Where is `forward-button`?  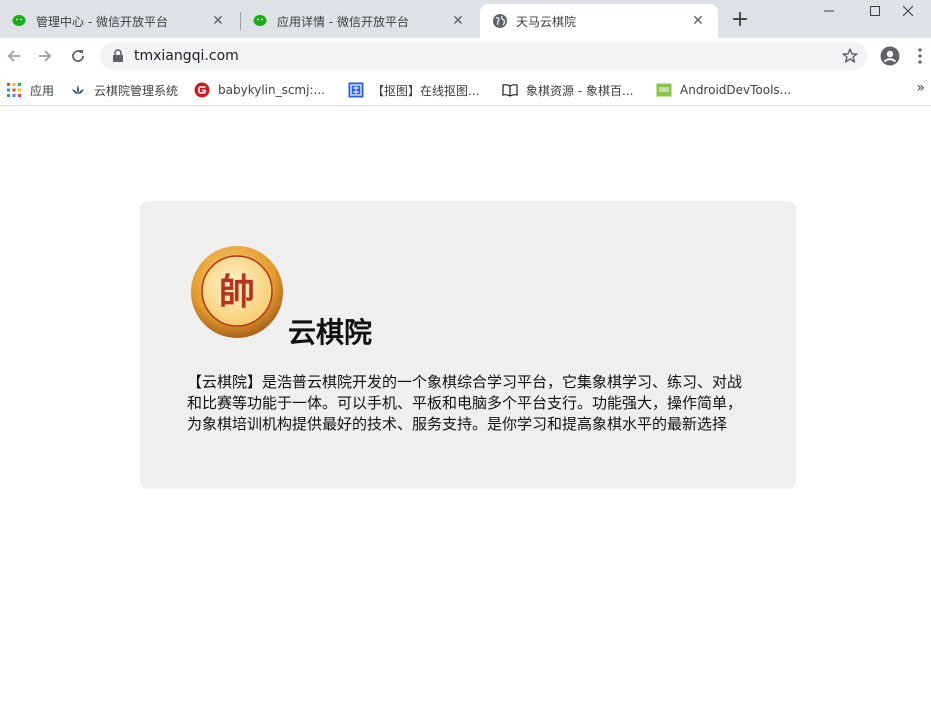 forward-button is located at coordinates (45, 56).